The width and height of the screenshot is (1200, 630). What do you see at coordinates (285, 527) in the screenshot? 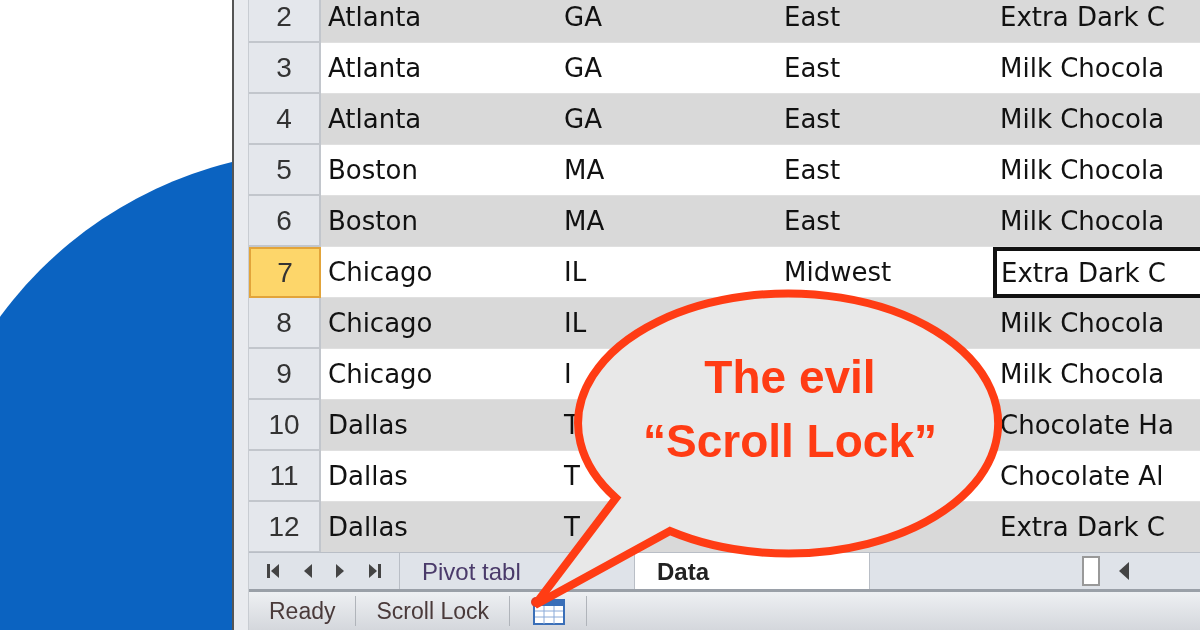
I see `row-header: 12` at bounding box center [285, 527].